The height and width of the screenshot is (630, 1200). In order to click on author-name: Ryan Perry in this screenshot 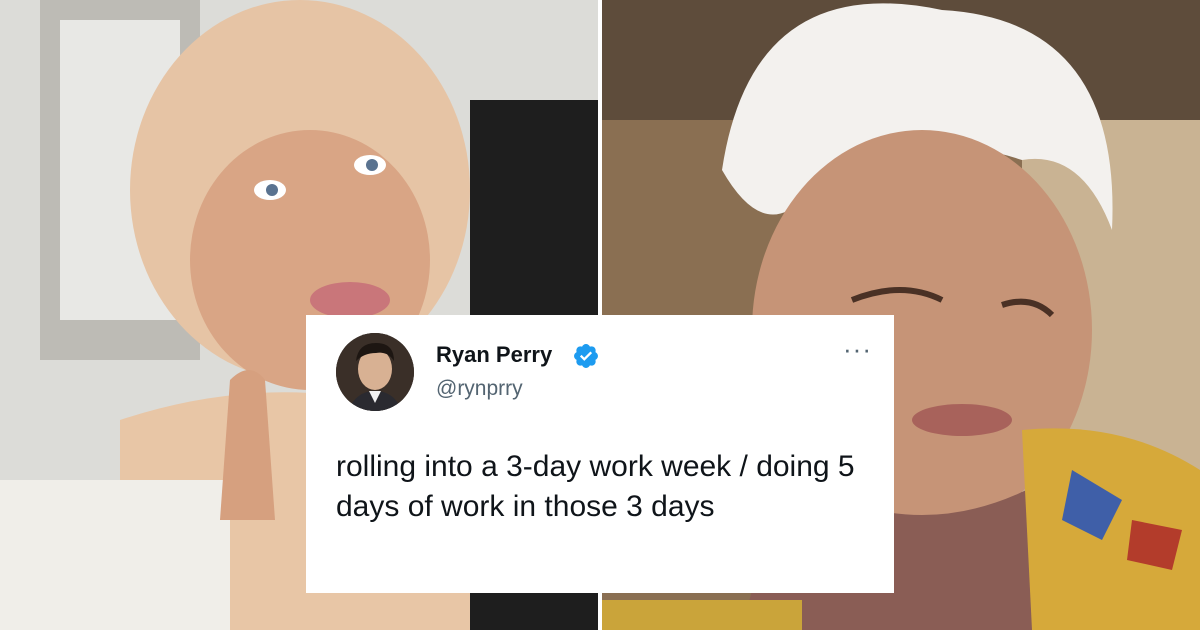, I will do `click(494, 355)`.